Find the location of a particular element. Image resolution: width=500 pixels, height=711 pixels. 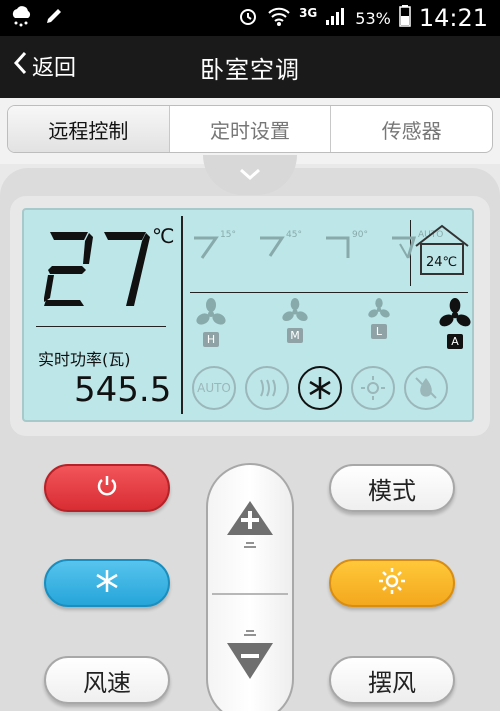

wifi-icon is located at coordinates (279, 18).